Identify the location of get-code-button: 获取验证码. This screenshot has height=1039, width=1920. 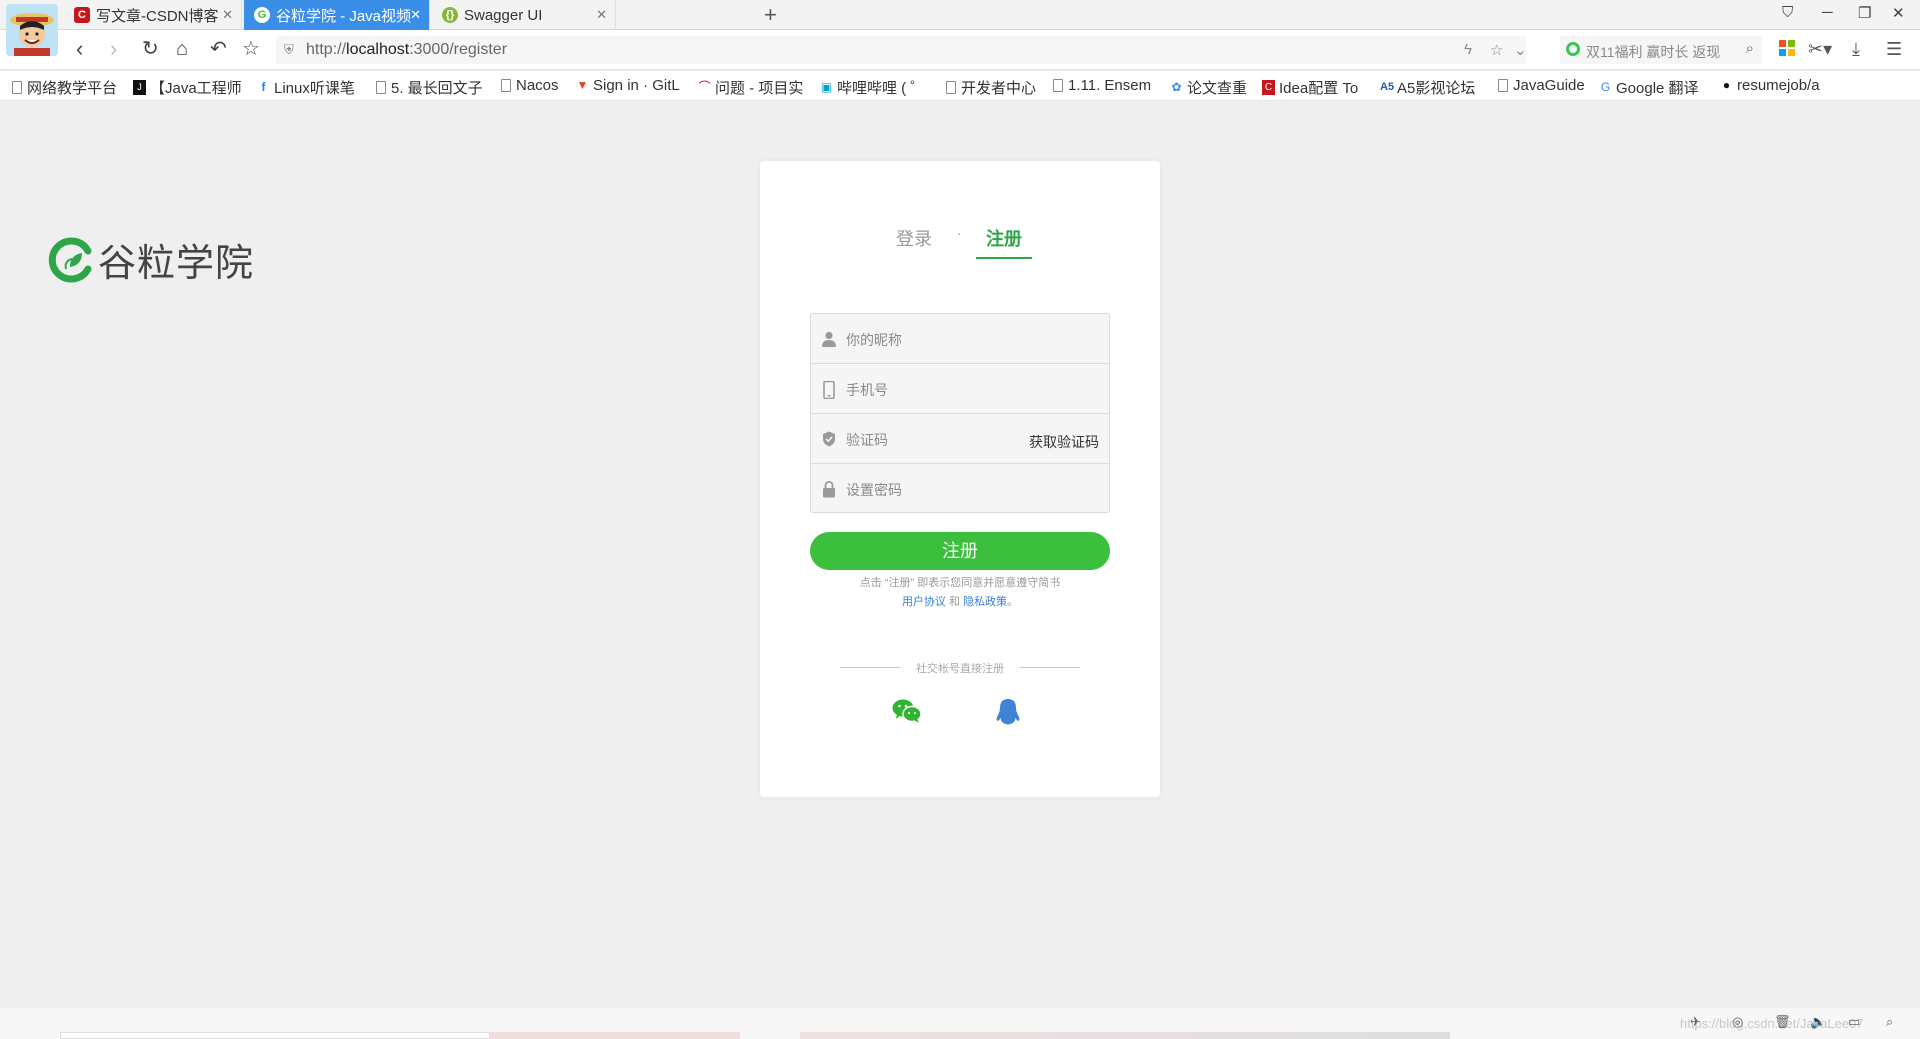
(1064, 442).